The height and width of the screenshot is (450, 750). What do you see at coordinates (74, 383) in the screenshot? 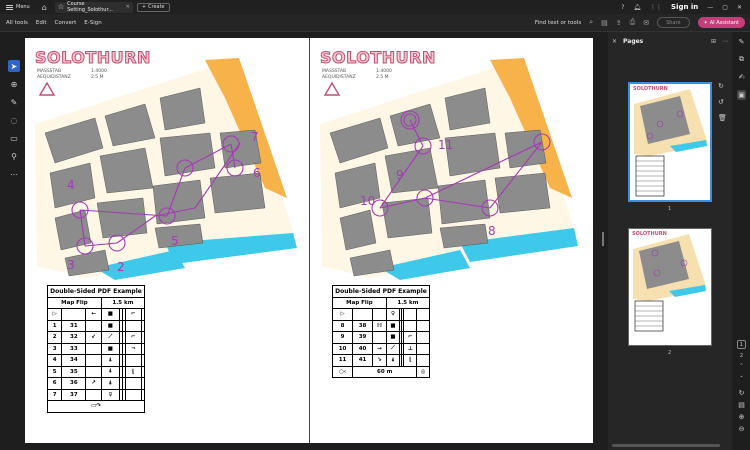
I see `control-code: 36` at bounding box center [74, 383].